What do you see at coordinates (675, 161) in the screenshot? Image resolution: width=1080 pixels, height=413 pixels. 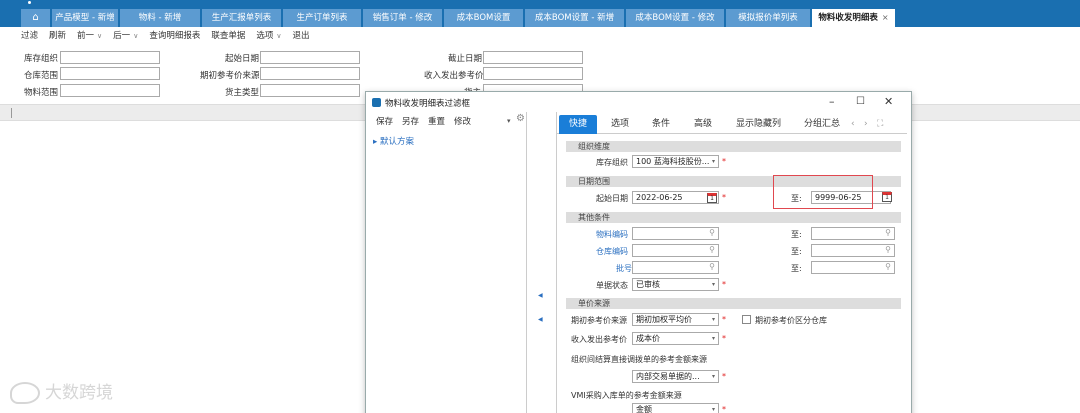 I see `dlg-stock-org-select: 100 蓝海科技股份... ▾` at bounding box center [675, 161].